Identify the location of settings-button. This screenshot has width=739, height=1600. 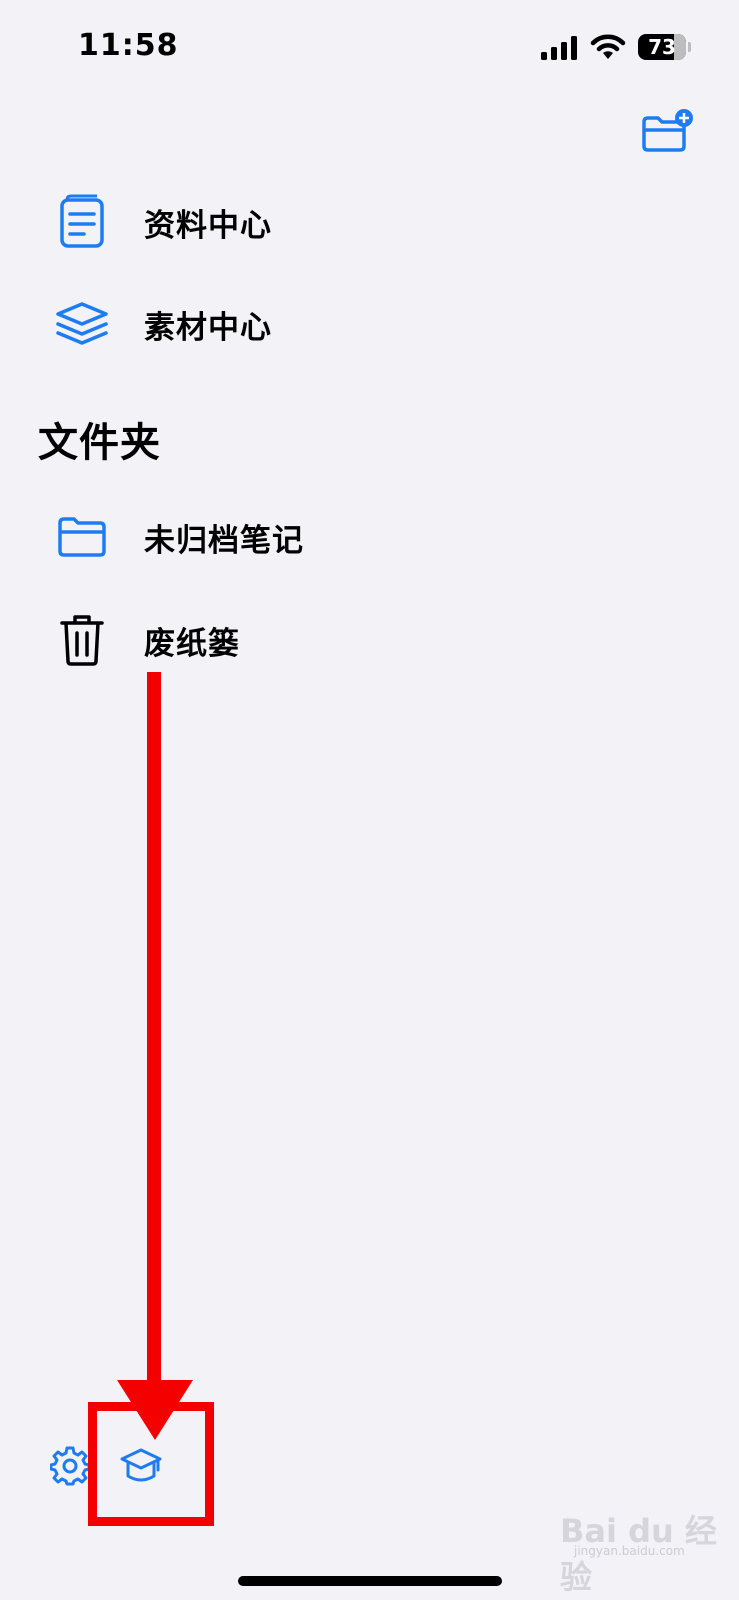
(70, 1466).